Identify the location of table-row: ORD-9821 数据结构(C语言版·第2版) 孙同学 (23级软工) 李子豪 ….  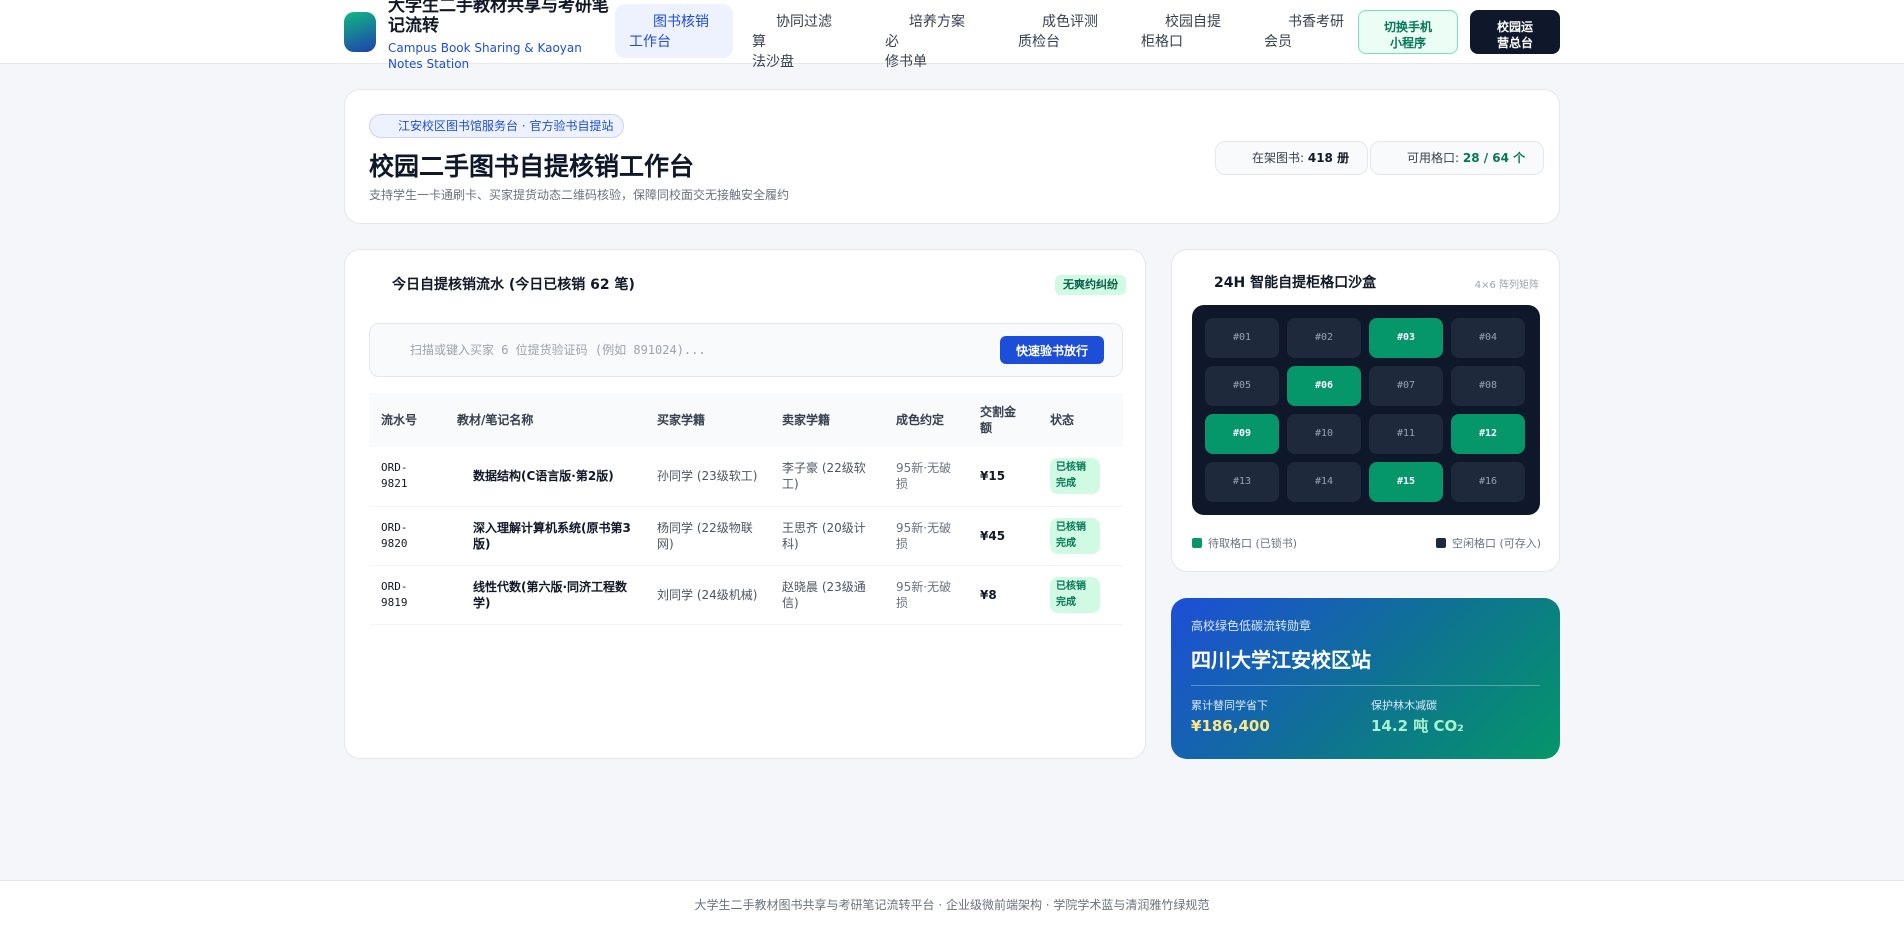
(746, 477).